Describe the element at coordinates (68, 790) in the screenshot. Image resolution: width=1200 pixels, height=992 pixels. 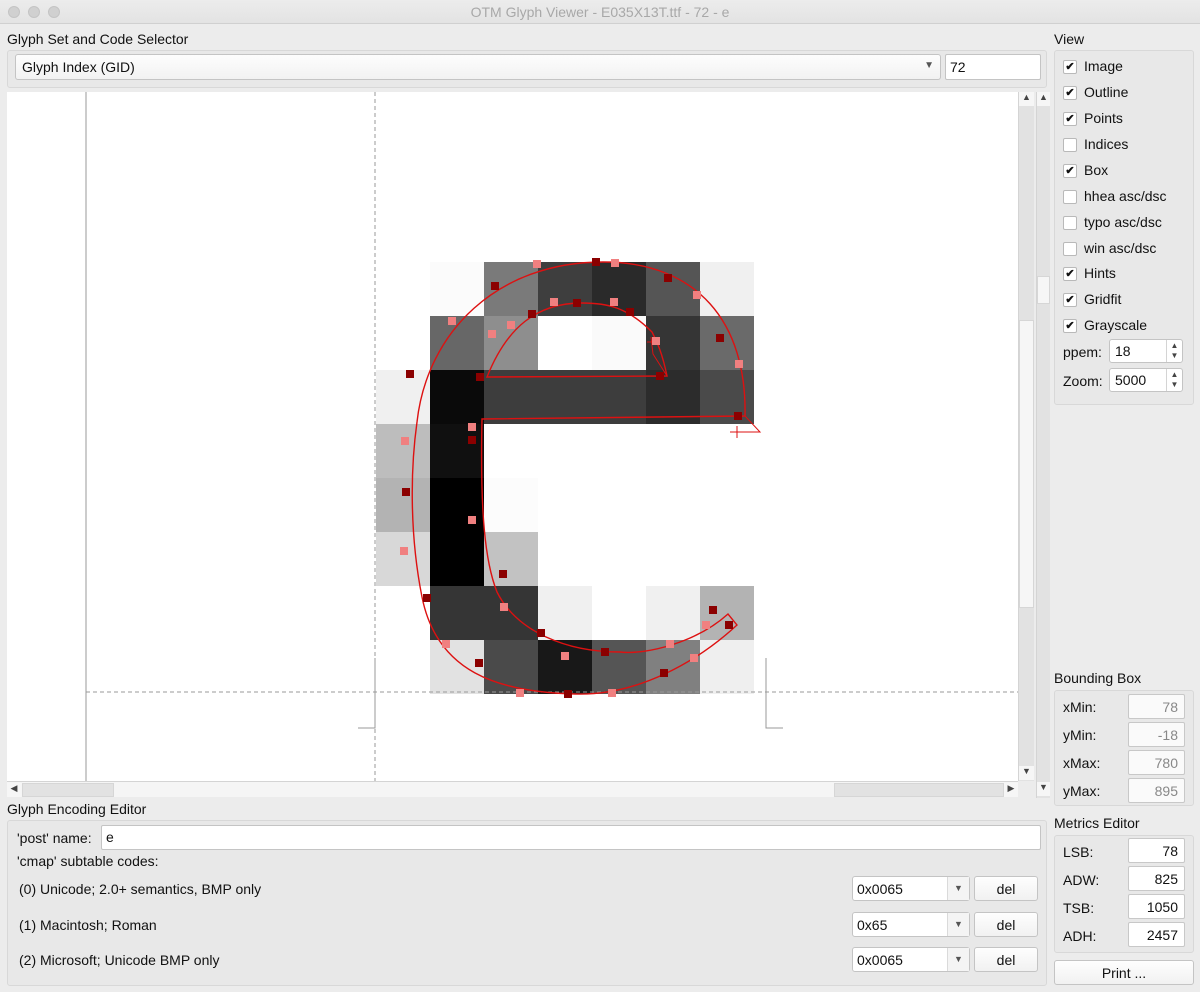
I see `horizontal-scroll-track-left` at that location.